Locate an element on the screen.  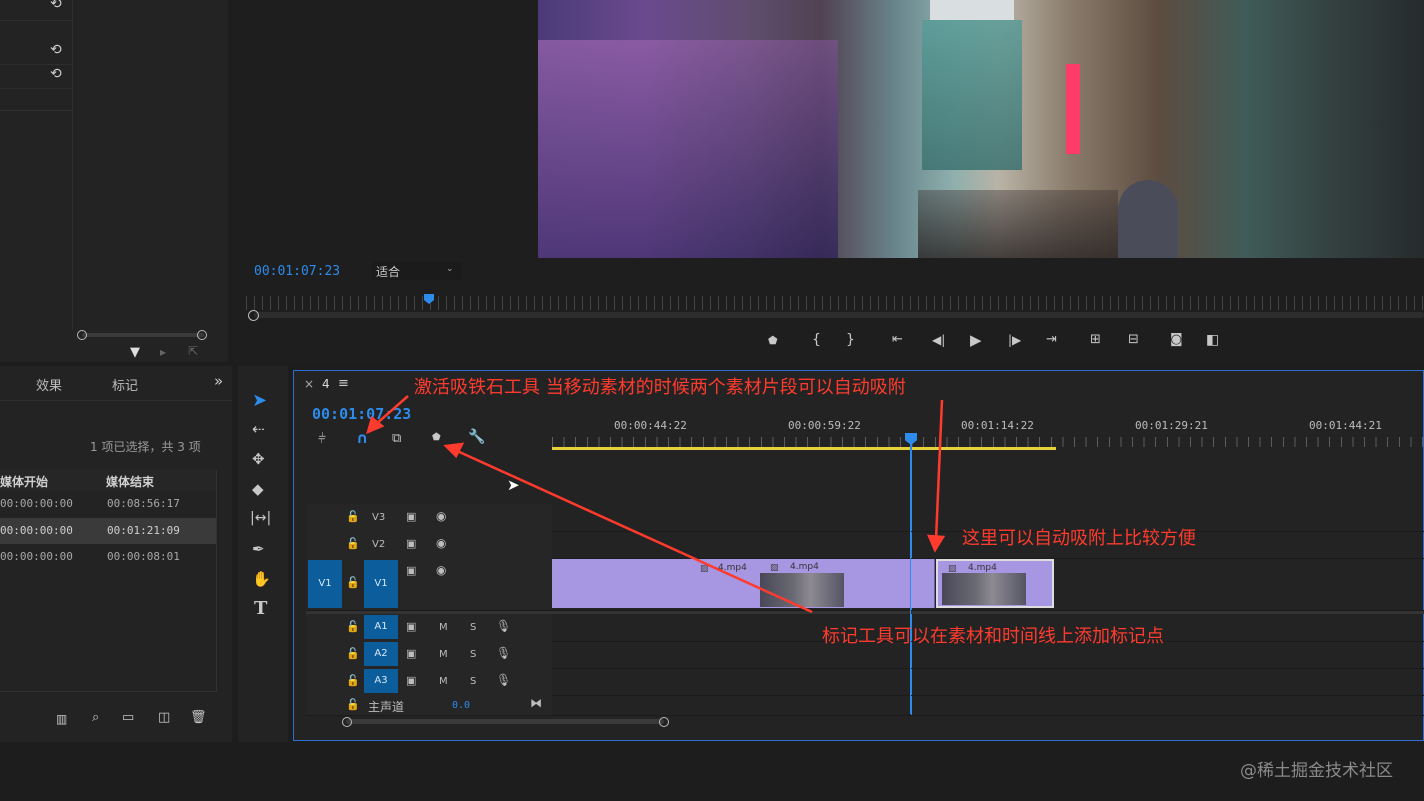
watermark: @稀土掘金技术社区 is located at coordinates (1316, 771).